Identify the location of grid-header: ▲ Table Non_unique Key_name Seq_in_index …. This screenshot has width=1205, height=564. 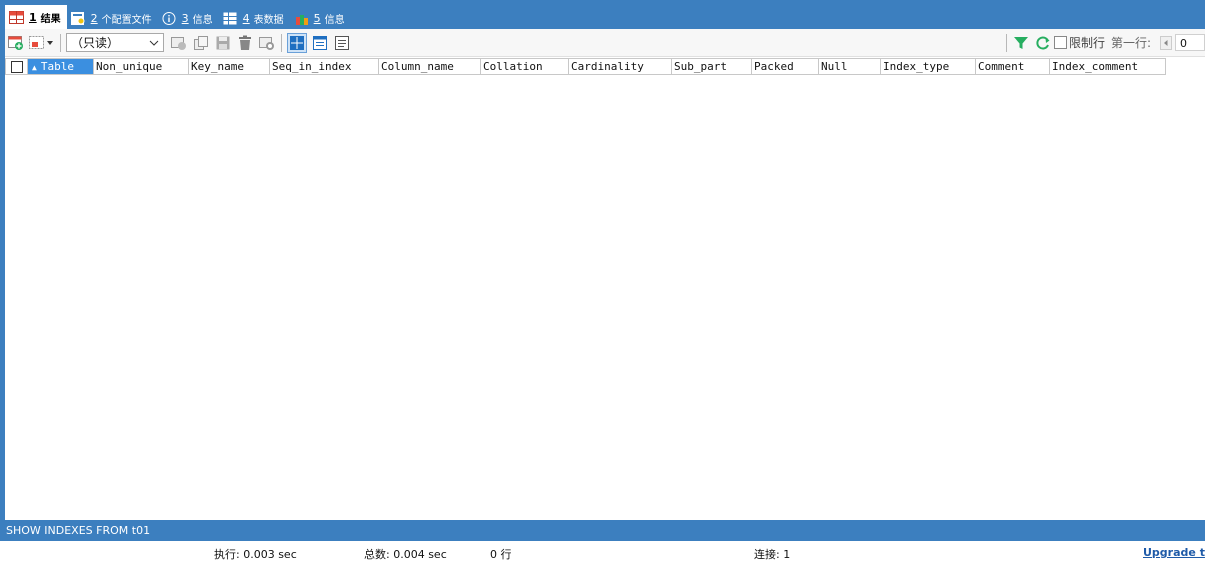
(585, 66).